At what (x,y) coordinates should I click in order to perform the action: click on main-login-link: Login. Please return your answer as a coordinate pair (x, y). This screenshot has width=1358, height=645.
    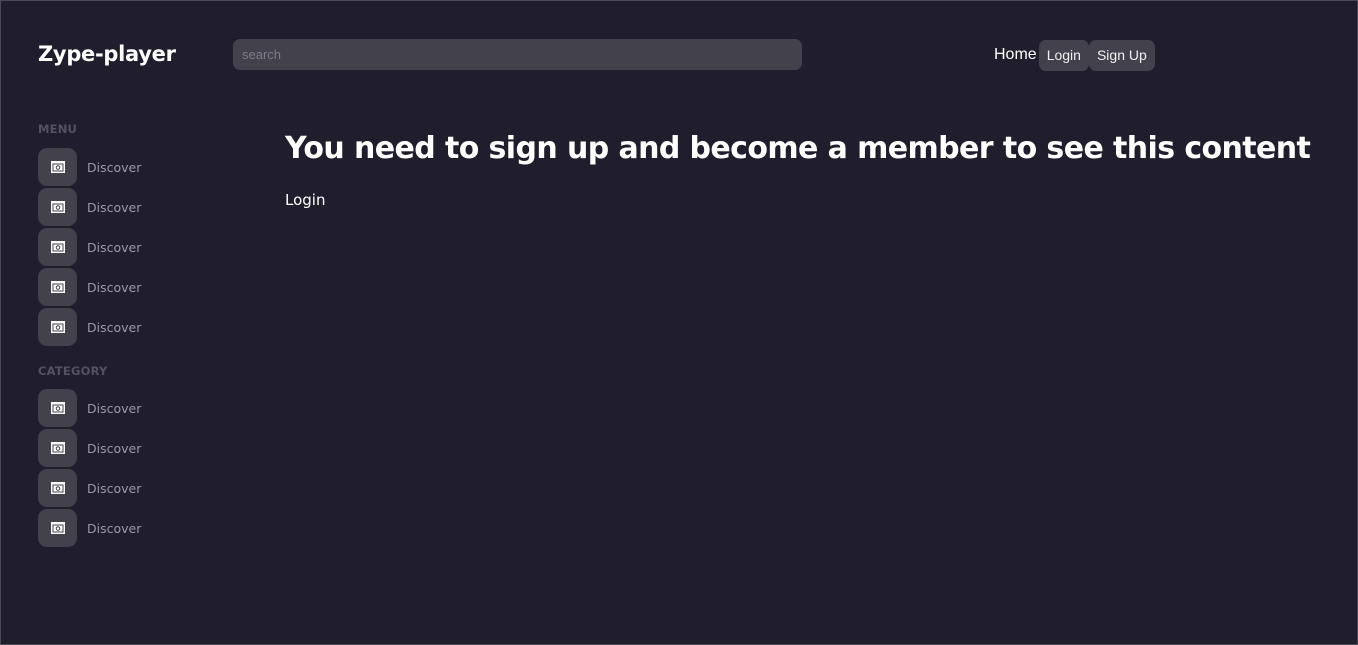
    Looking at the image, I should click on (305, 200).